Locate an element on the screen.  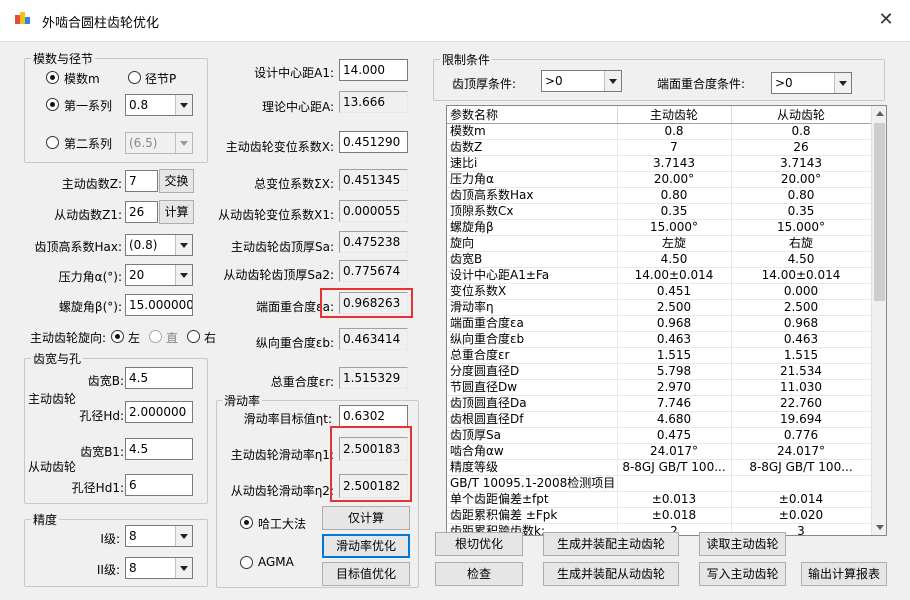
alpha-select: 20 is located at coordinates (159, 275).